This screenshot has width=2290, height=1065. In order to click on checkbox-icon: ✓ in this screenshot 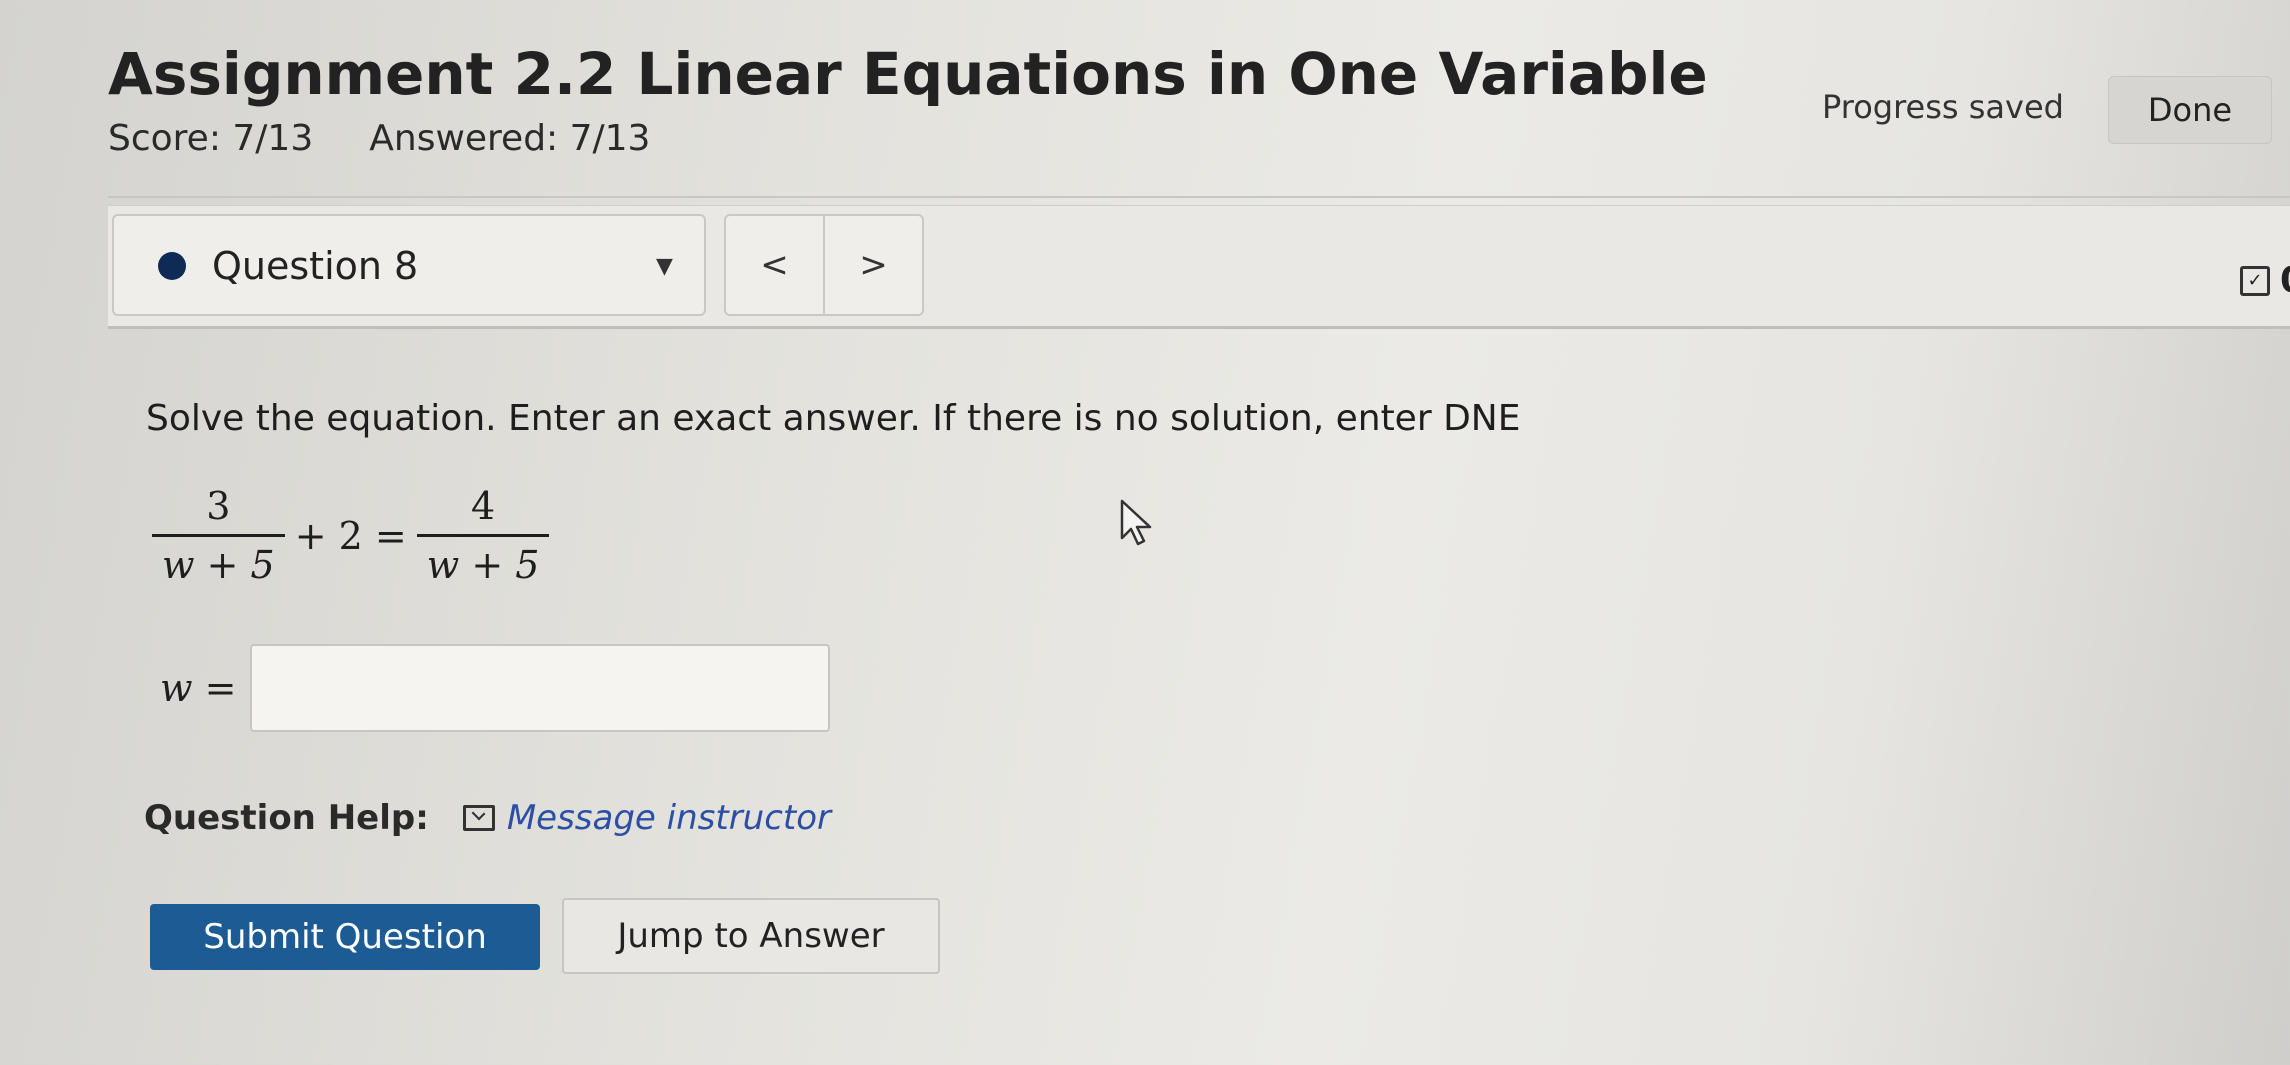, I will do `click(2255, 280)`.